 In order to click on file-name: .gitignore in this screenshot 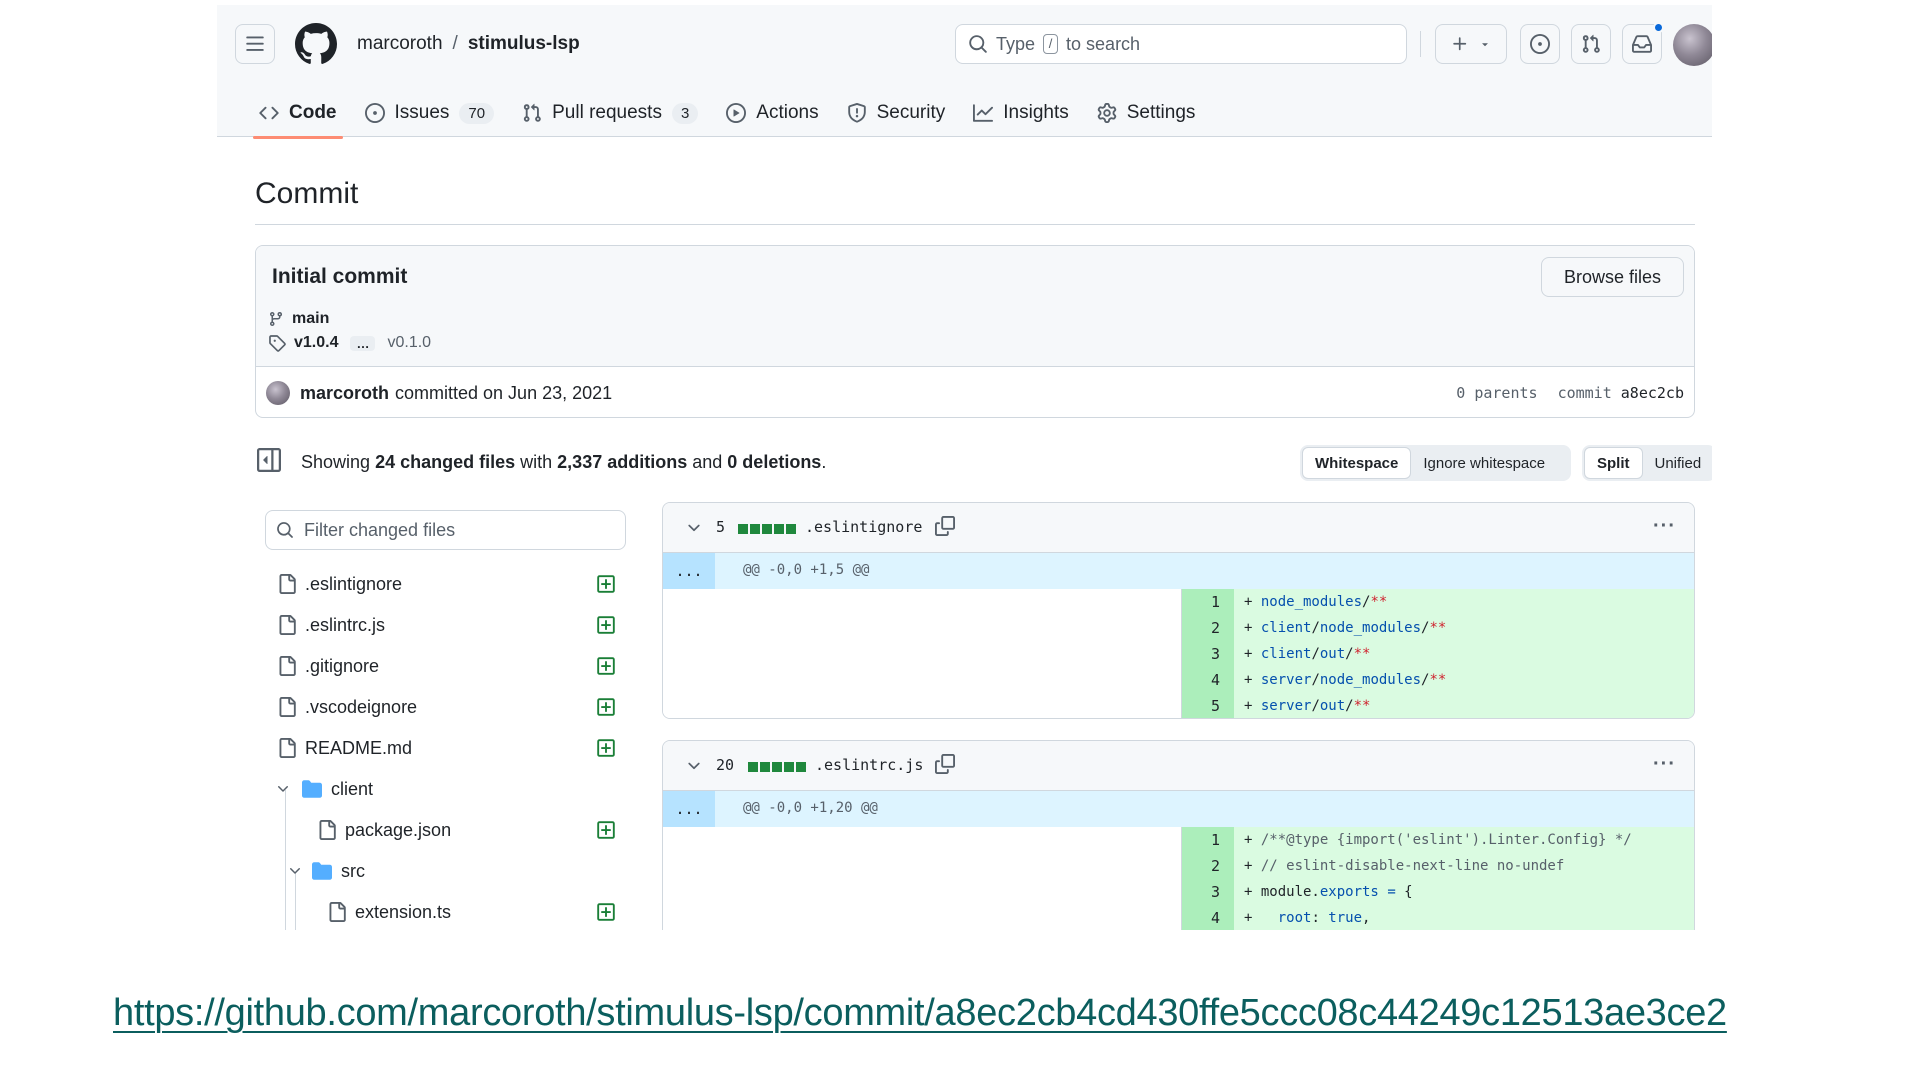, I will do `click(342, 665)`.